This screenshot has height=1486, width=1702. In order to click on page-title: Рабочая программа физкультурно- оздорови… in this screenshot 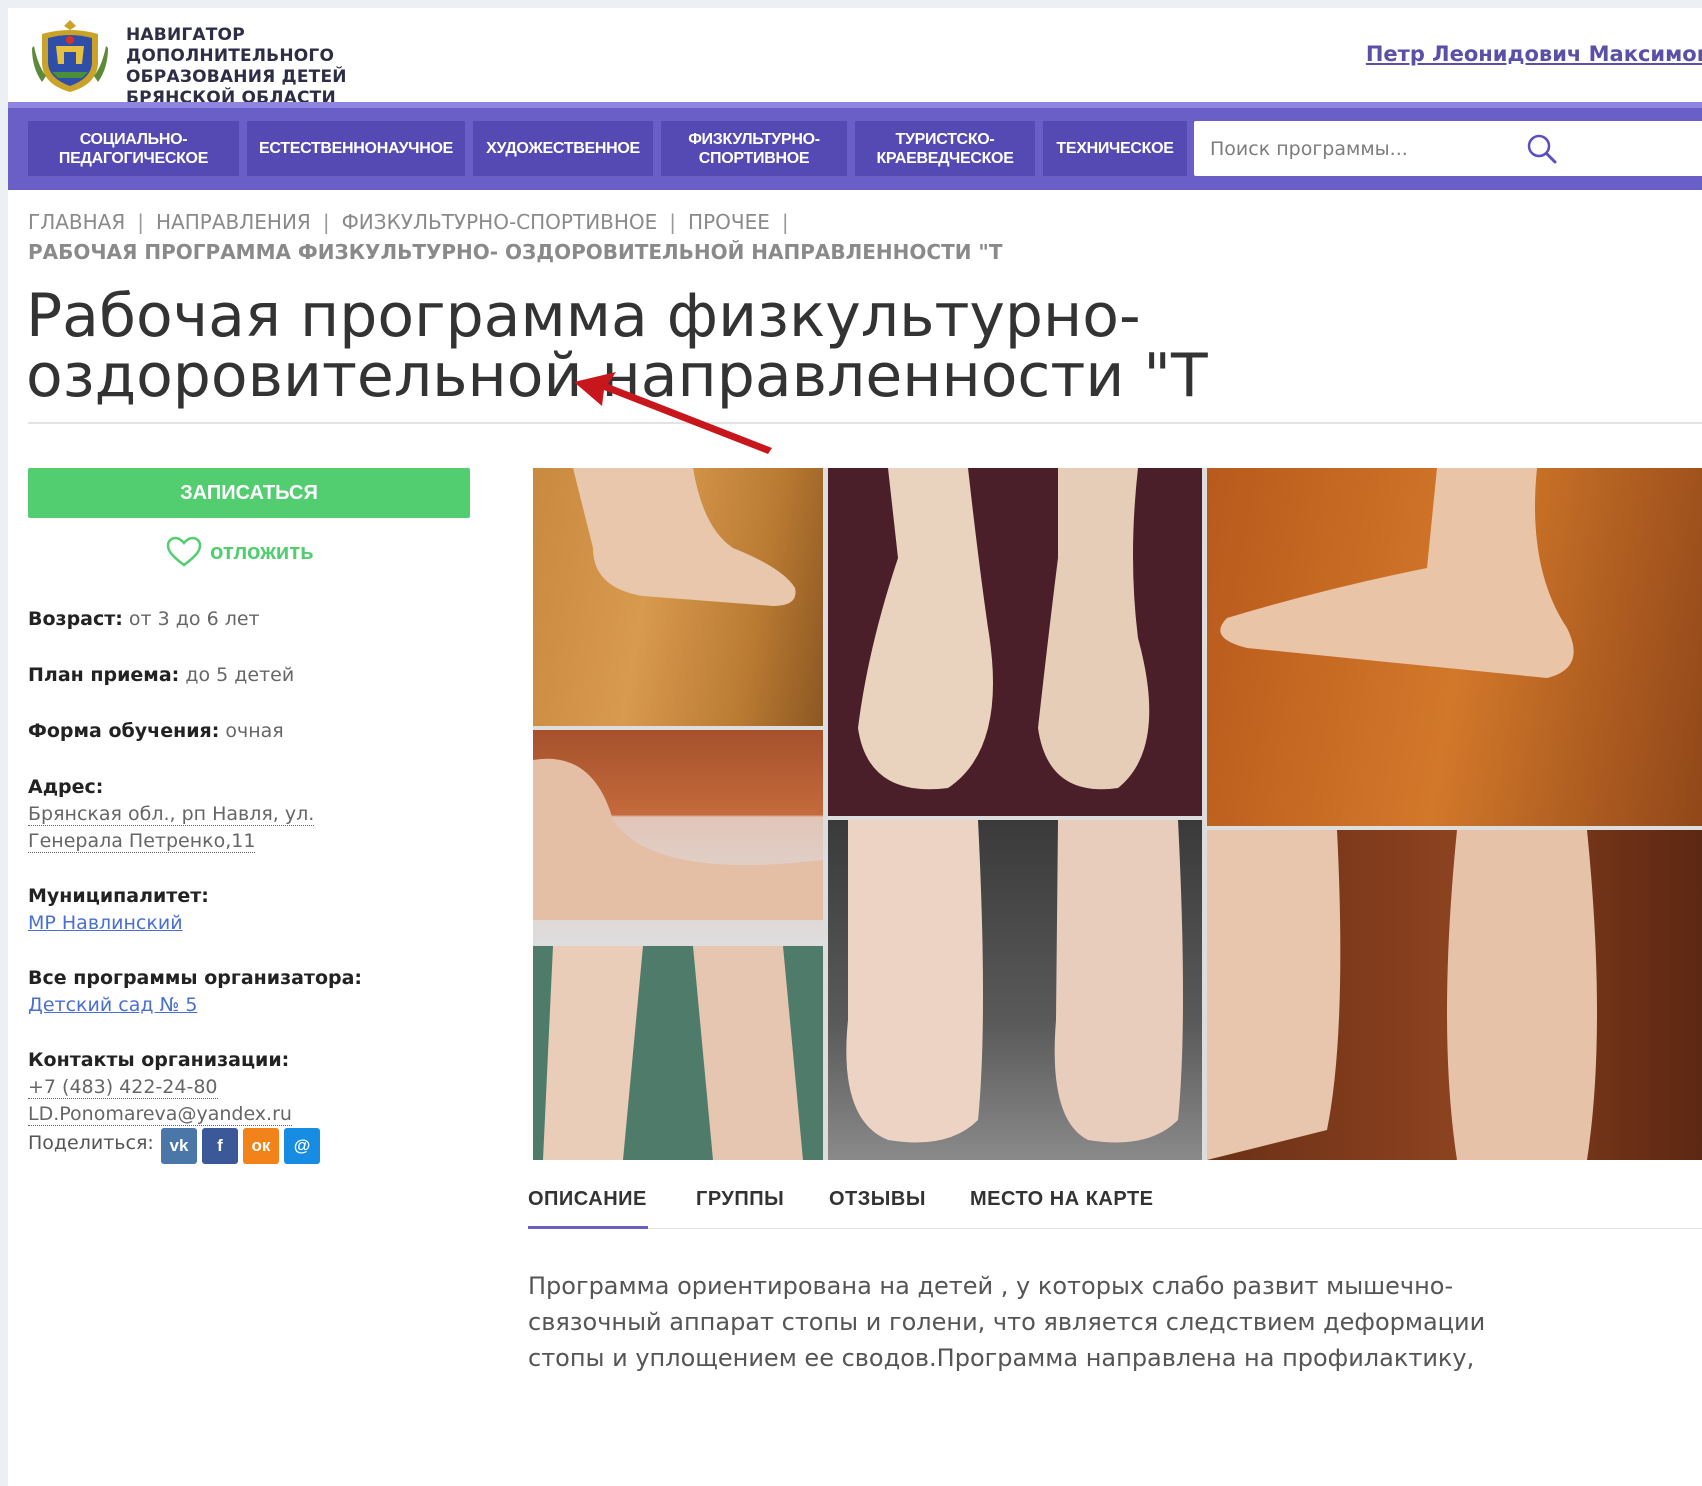, I will do `click(617, 346)`.